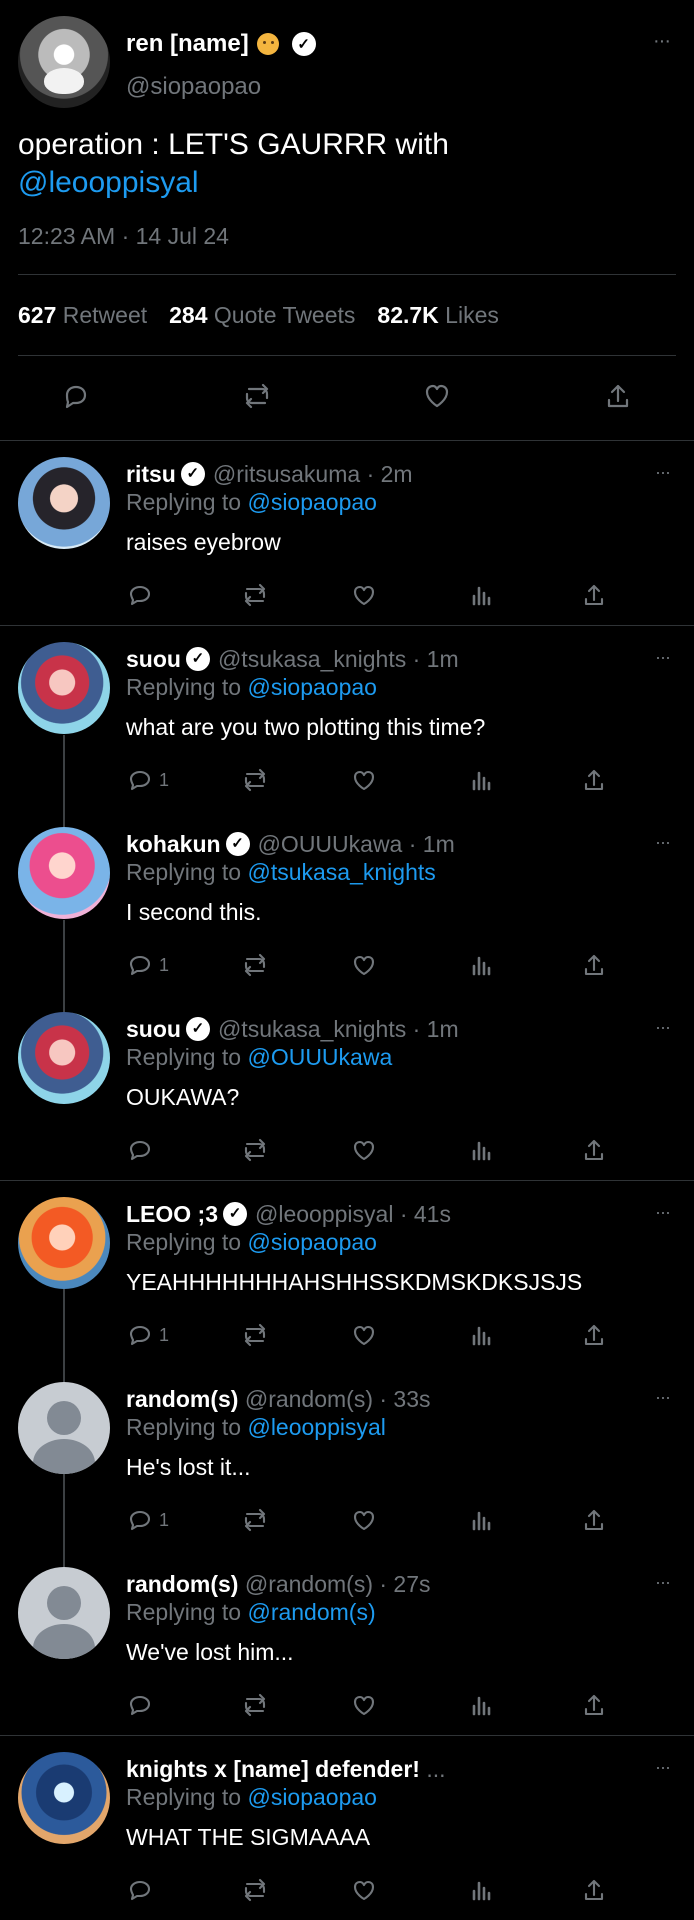 The image size is (694, 1920). Describe the element at coordinates (151, 474) in the screenshot. I see `display-name: ritsu` at that location.